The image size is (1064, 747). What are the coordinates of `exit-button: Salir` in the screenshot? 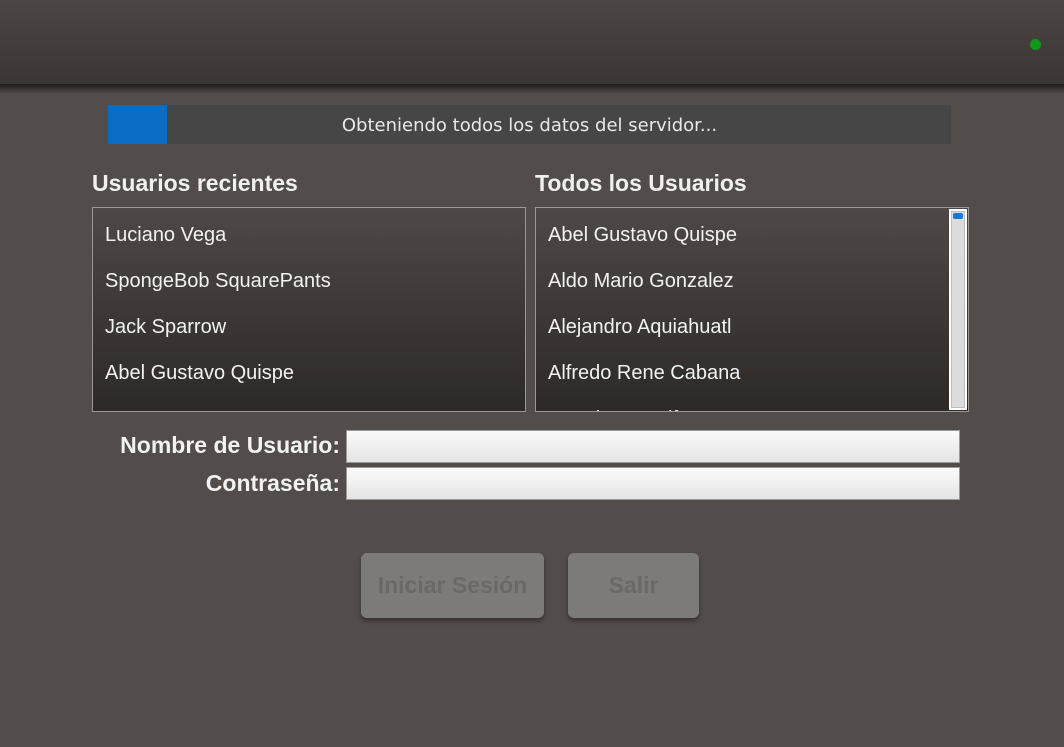 It's located at (633, 585).